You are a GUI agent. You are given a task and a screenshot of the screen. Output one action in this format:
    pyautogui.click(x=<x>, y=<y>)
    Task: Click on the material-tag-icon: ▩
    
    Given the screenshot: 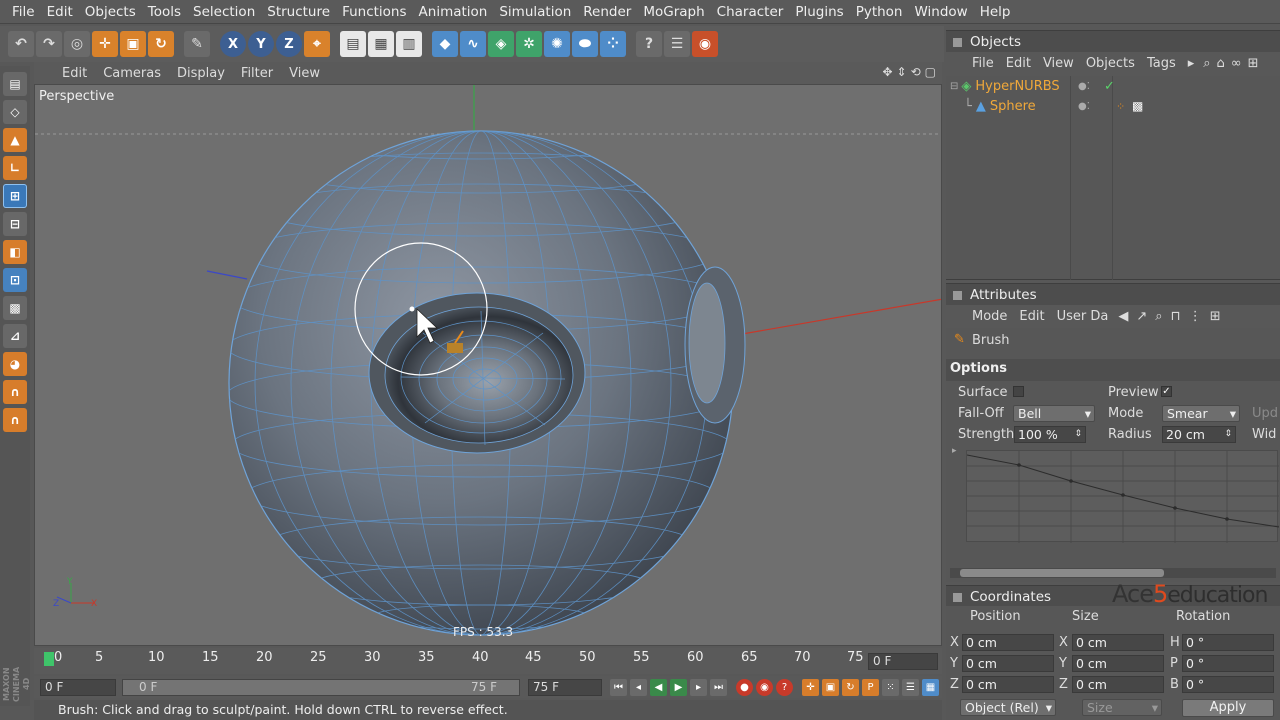 What is the action you would take?
    pyautogui.click(x=1137, y=106)
    